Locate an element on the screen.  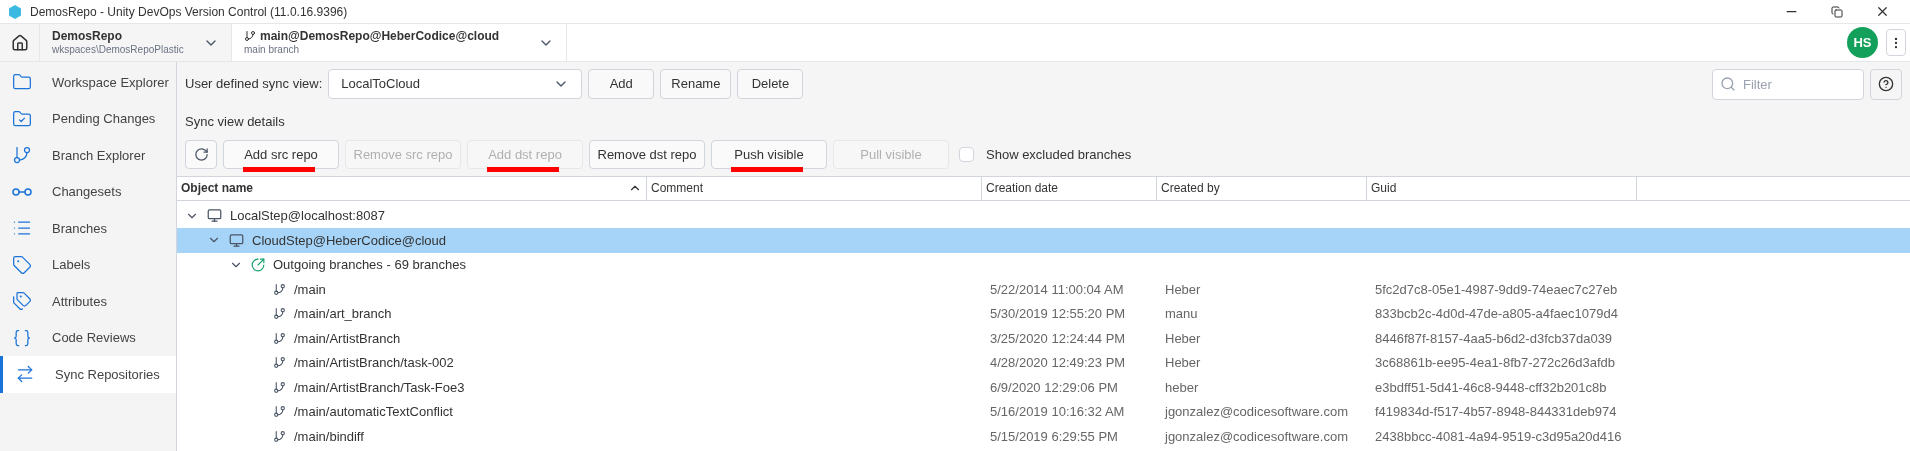
breadcrumb: DemosRepo wkspaces\DemosRepoPlastic is located at coordinates (136, 42).